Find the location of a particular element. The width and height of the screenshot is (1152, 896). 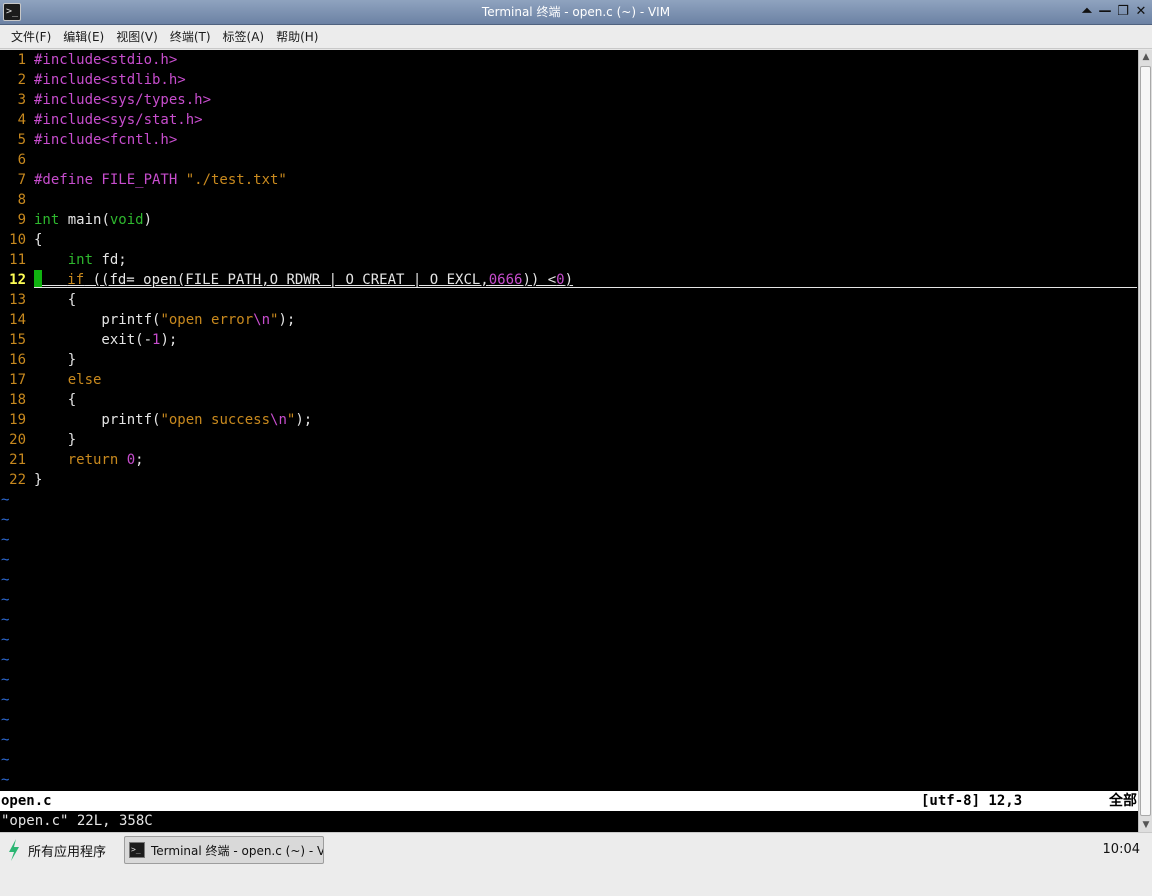

code-line: 1 #include<stdio.h> is located at coordinates (569, 60).